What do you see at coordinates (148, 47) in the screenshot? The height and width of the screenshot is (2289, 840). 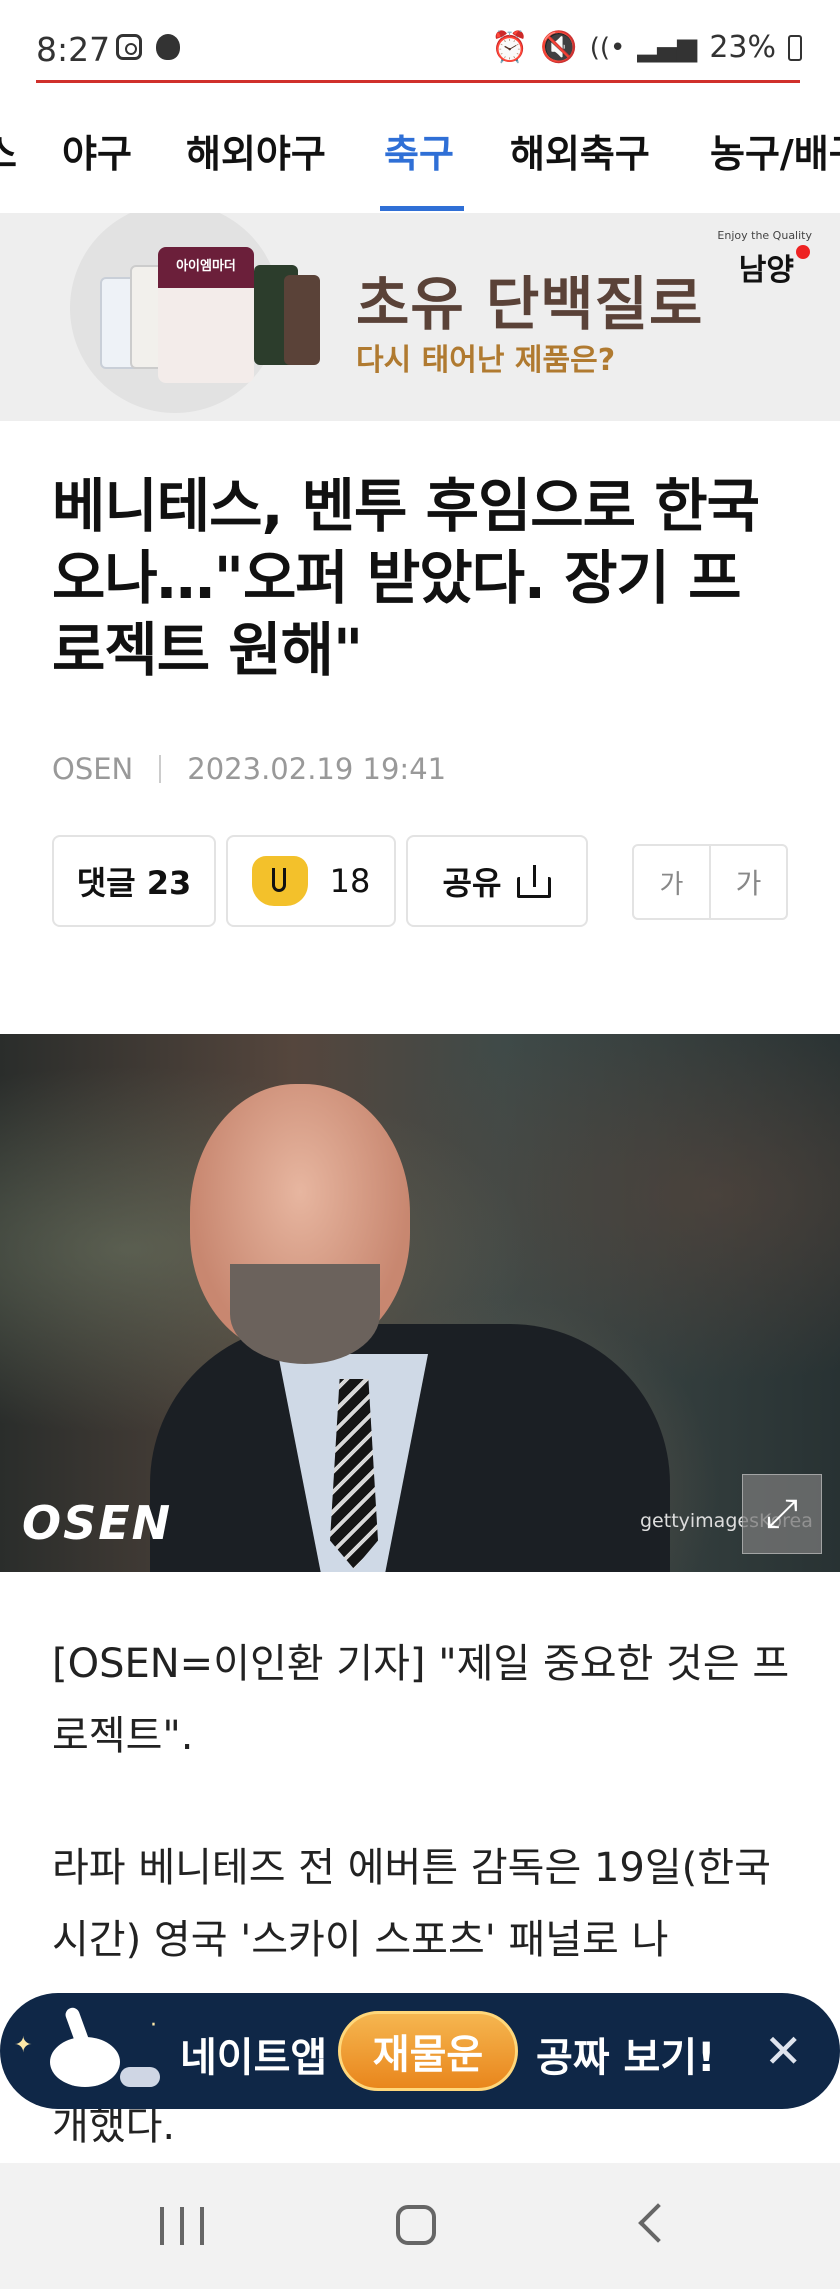 I see `status-left-icons` at bounding box center [148, 47].